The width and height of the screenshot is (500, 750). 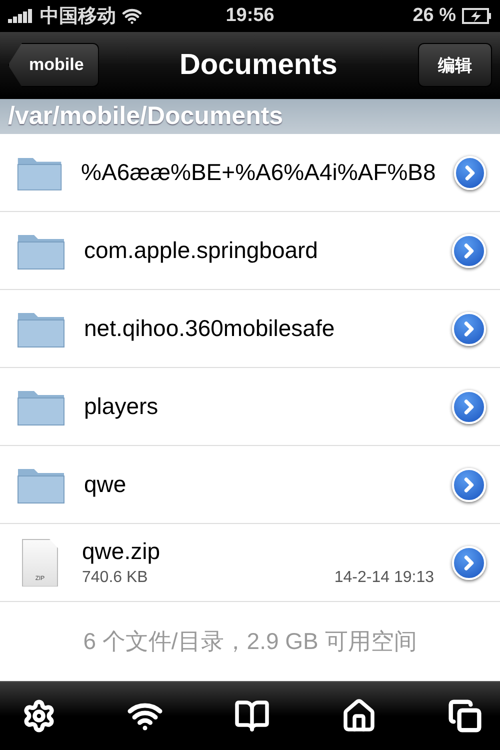 What do you see at coordinates (132, 16) in the screenshot?
I see `wifi-icon` at bounding box center [132, 16].